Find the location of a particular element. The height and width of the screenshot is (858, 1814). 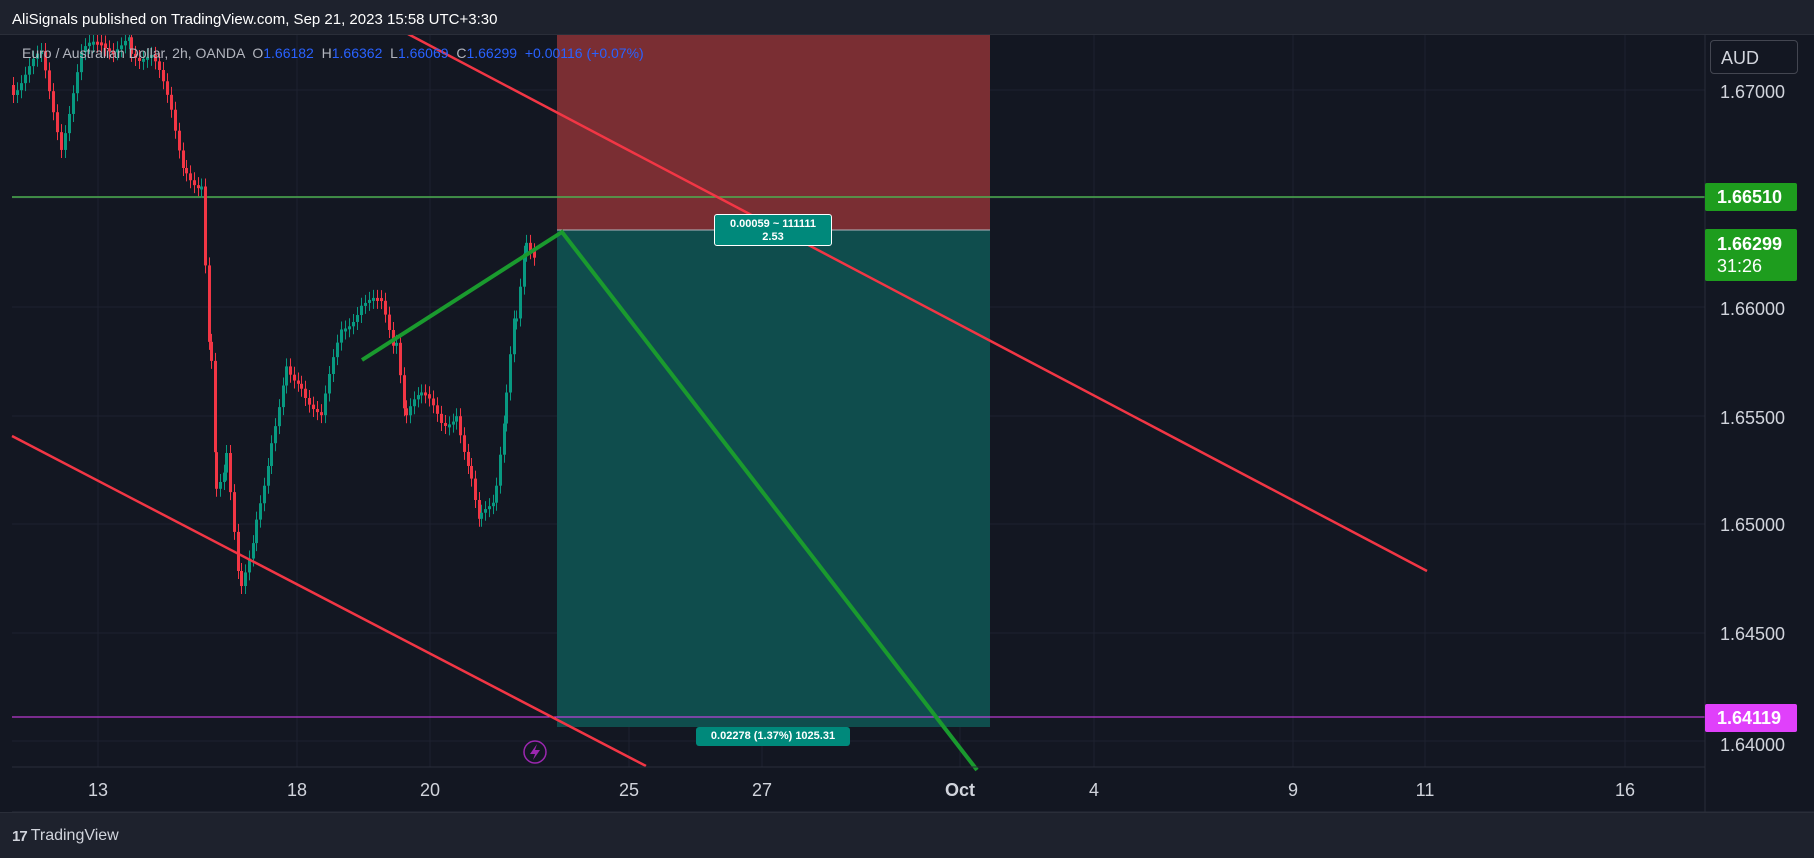

symbol-name: Euro / Australian Dollar, 2h, OANDA is located at coordinates (133, 53).